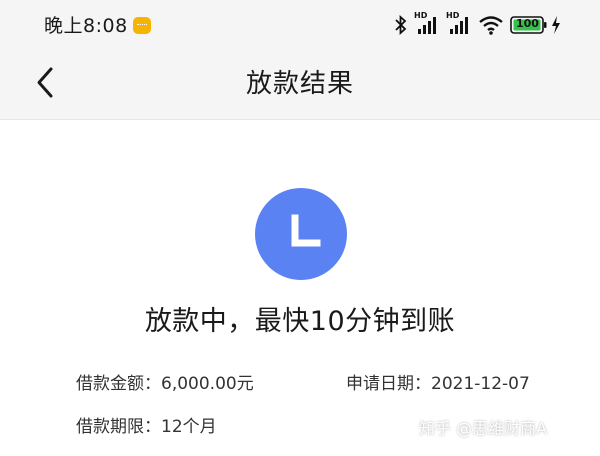 The height and width of the screenshot is (456, 600). I want to click on battery-icon: 100, so click(529, 25).